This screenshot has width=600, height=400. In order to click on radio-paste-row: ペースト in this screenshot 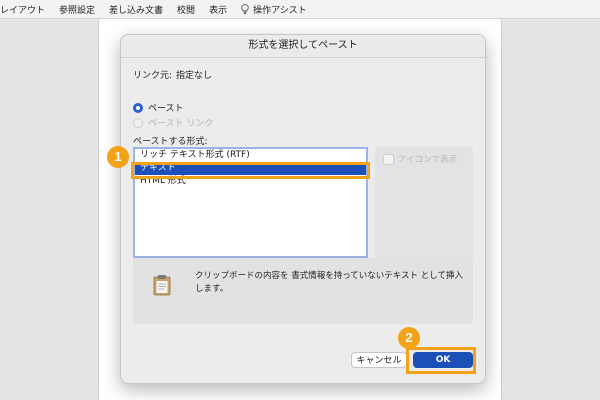, I will do `click(158, 107)`.